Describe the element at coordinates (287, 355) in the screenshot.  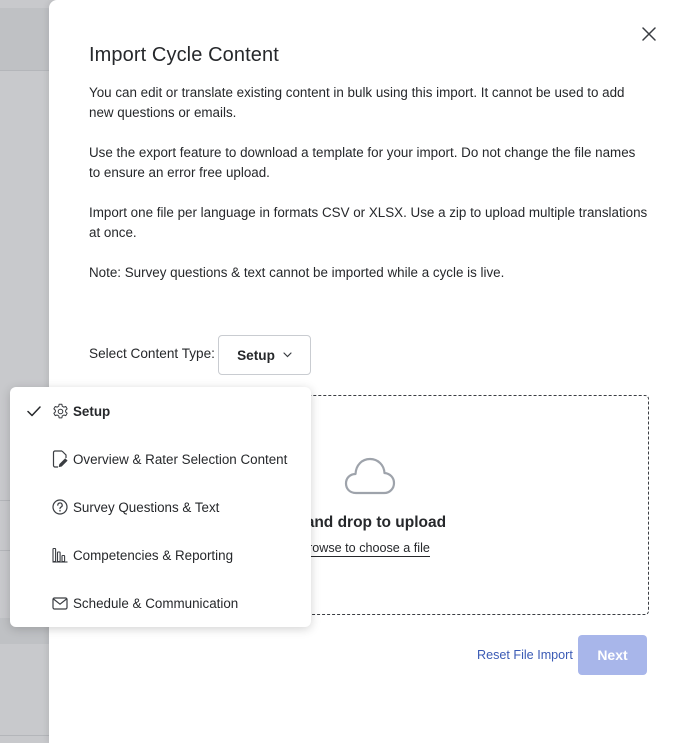
I see `chevron-down-icon` at that location.